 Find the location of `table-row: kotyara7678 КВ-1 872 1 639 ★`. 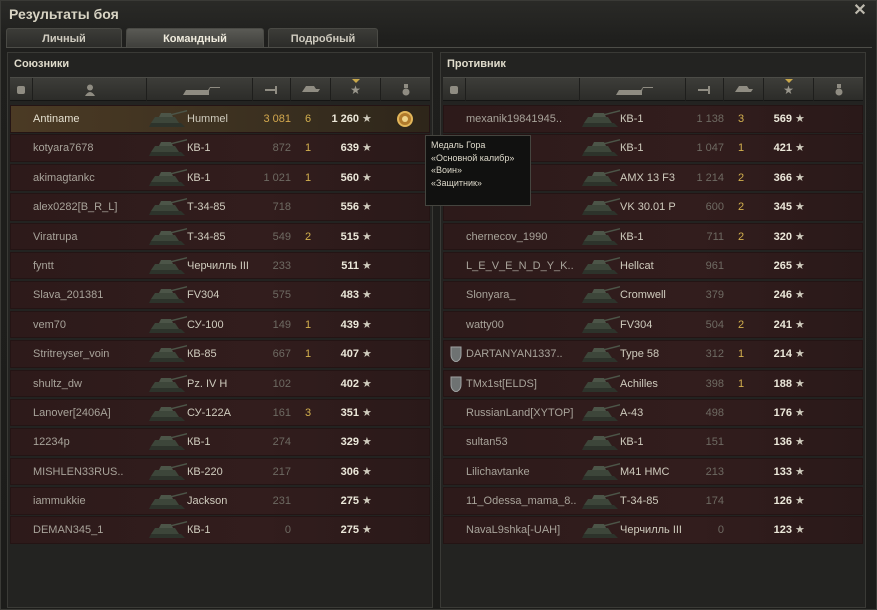

table-row: kotyara7678 КВ-1 872 1 639 ★ is located at coordinates (220, 148).